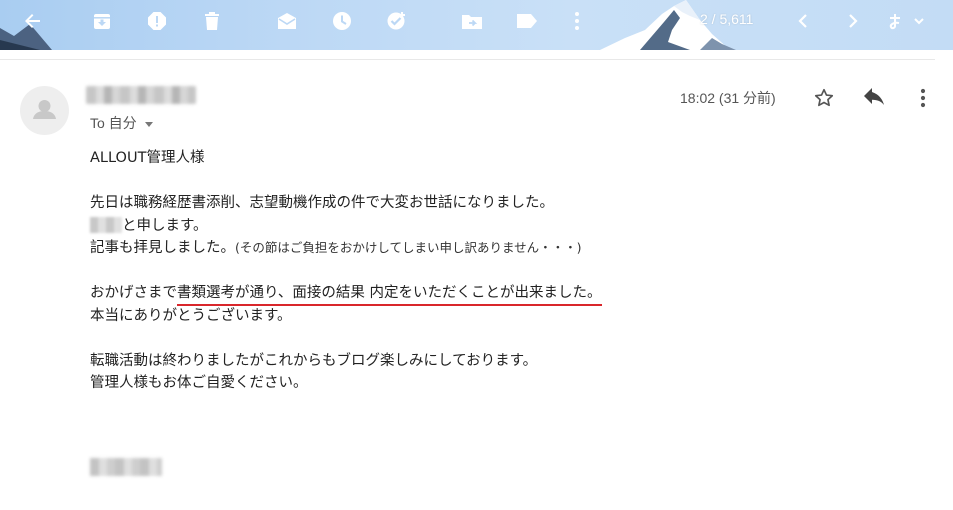 This screenshot has height=510, width=953. I want to click on message-time: 18:02 (31 分前), so click(728, 98).